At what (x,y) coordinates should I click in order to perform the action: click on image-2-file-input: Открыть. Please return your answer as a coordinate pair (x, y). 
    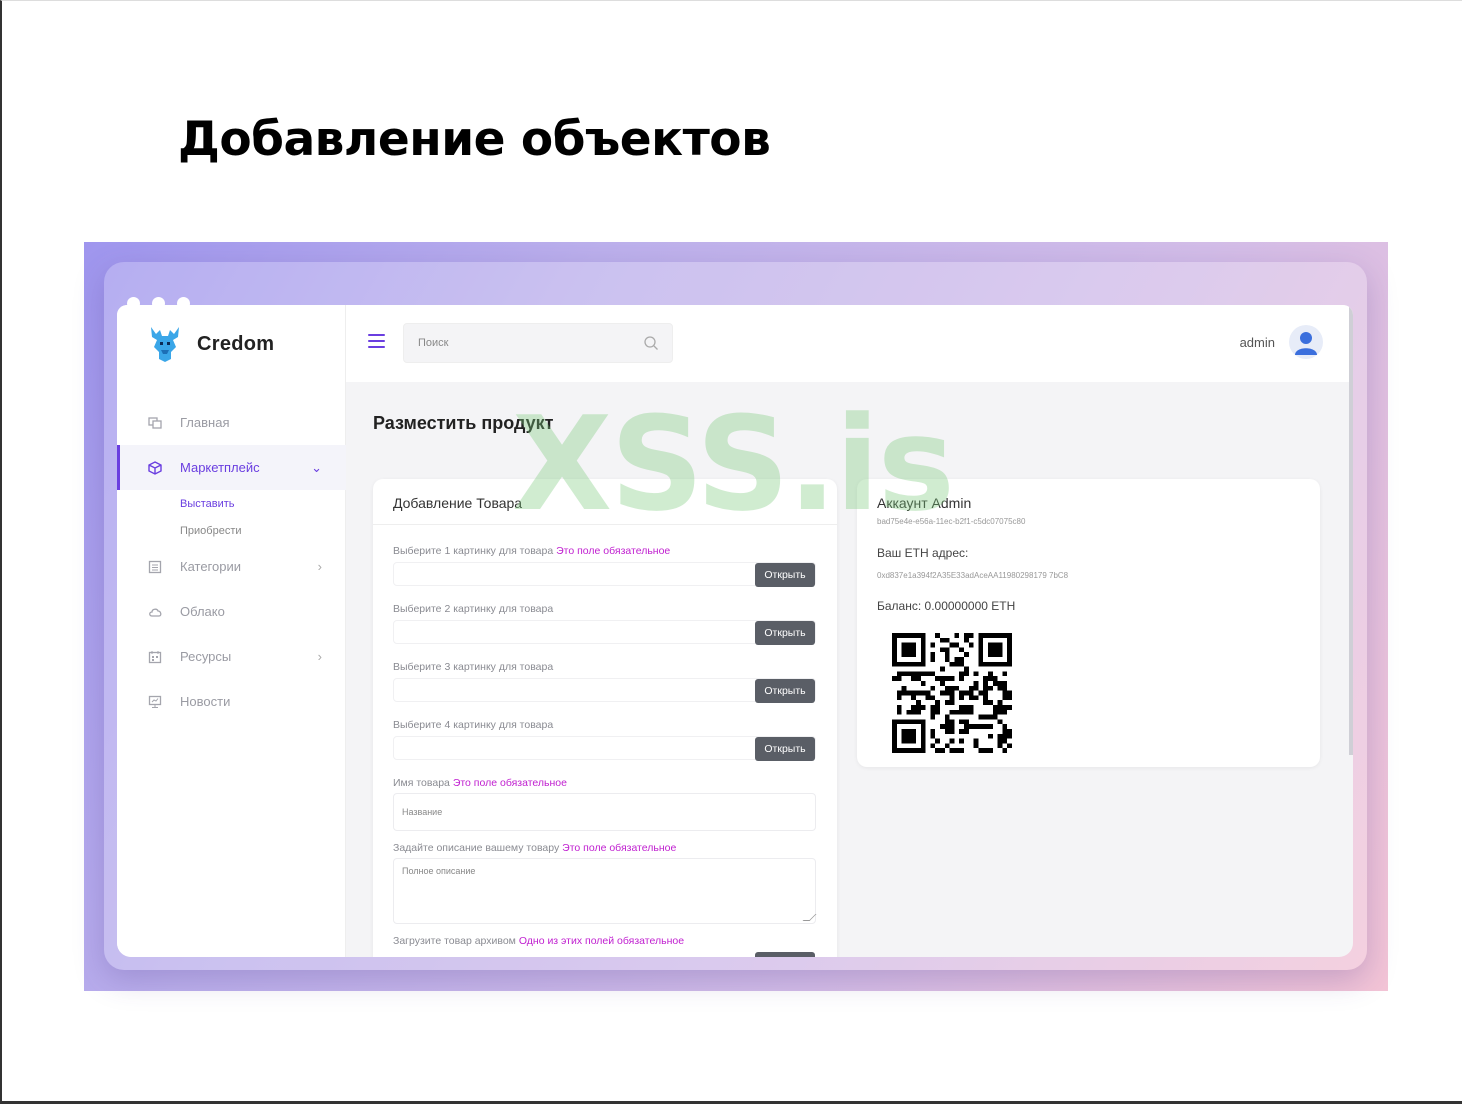
    Looking at the image, I should click on (604, 632).